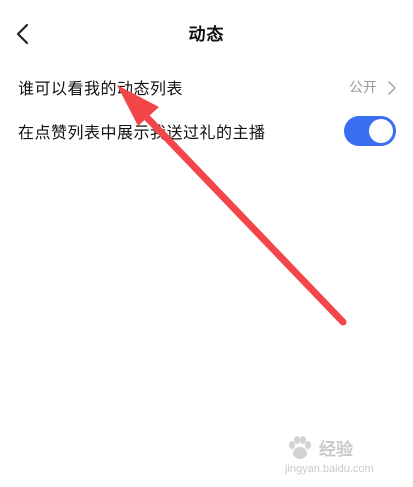 The width and height of the screenshot is (413, 487). Describe the element at coordinates (206, 88) in the screenshot. I see `setting-row-visibility: 谁可以看我的动态列表 公开` at that location.